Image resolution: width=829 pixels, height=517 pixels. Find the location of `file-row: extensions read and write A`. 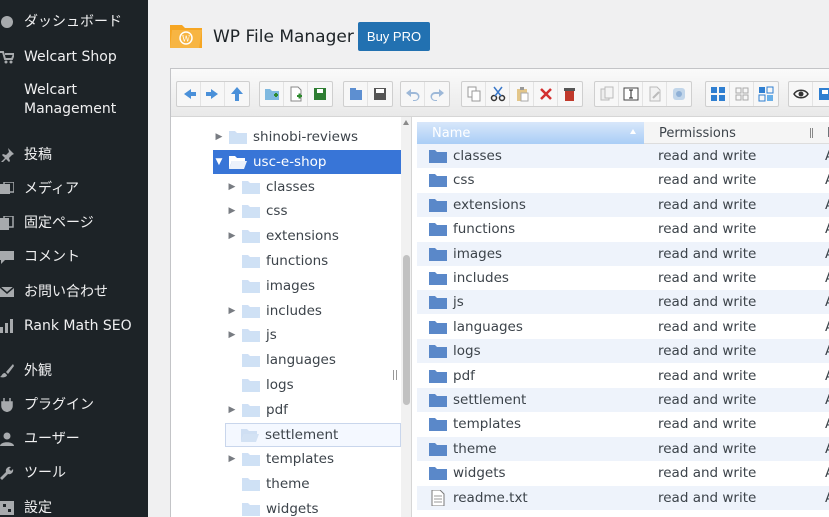

file-row: extensions read and write A is located at coordinates (623, 204).